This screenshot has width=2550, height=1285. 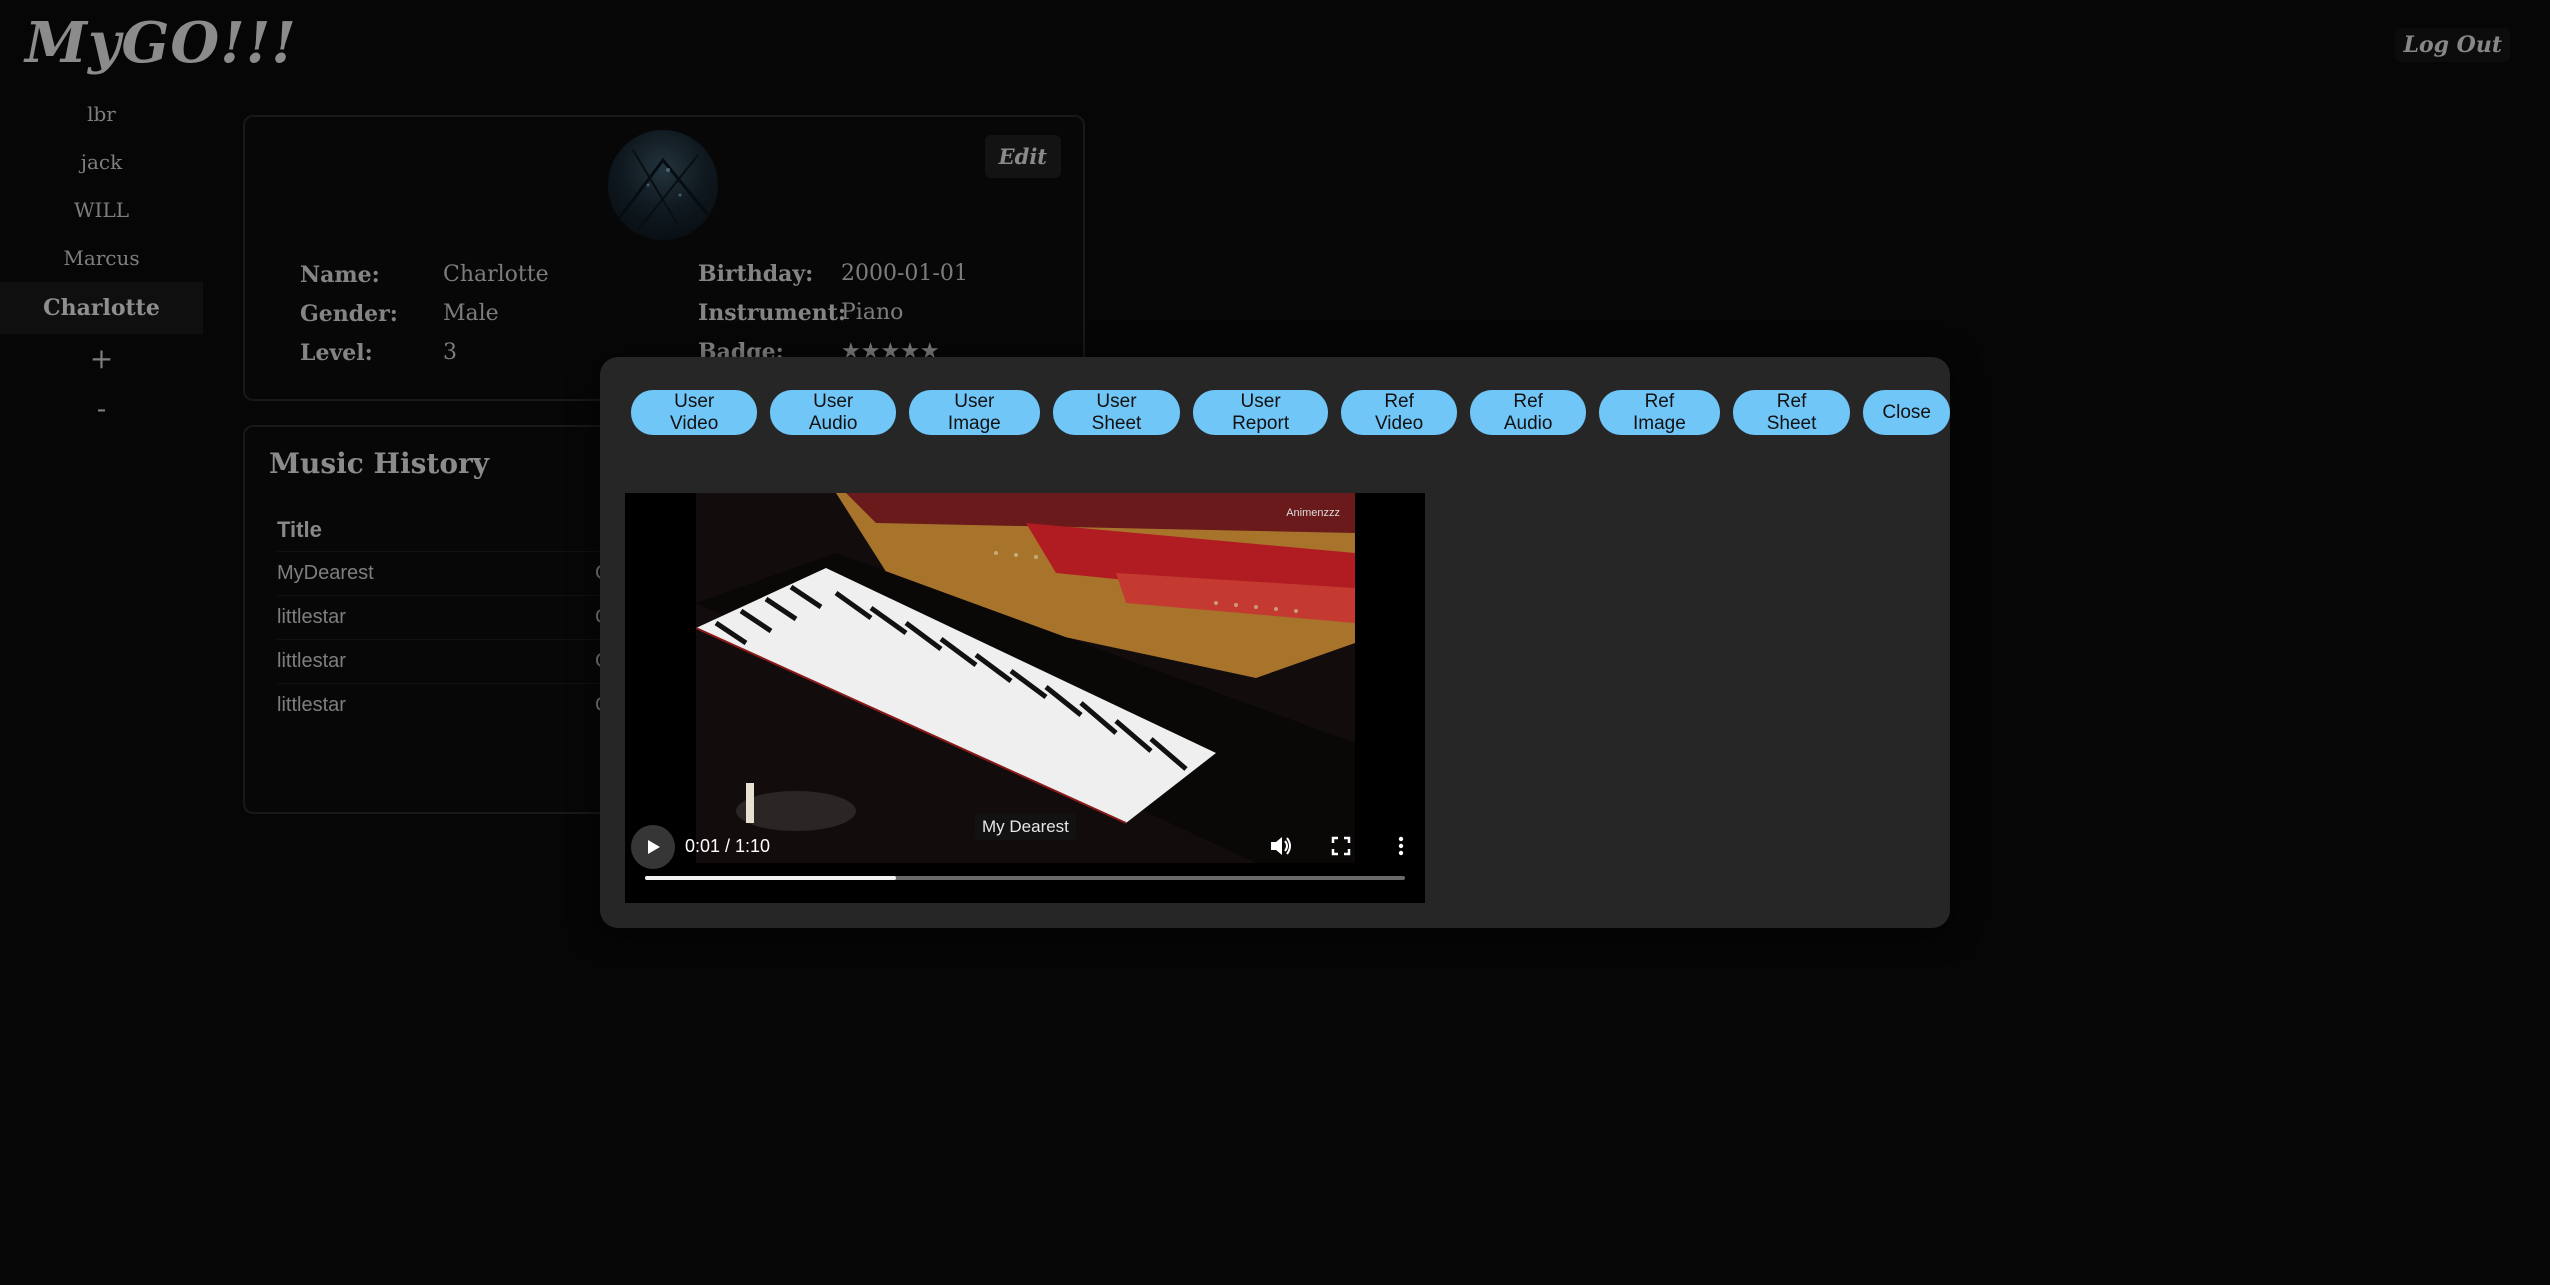 What do you see at coordinates (1313, 513) in the screenshot?
I see `video-watermark: Animenzzz` at bounding box center [1313, 513].